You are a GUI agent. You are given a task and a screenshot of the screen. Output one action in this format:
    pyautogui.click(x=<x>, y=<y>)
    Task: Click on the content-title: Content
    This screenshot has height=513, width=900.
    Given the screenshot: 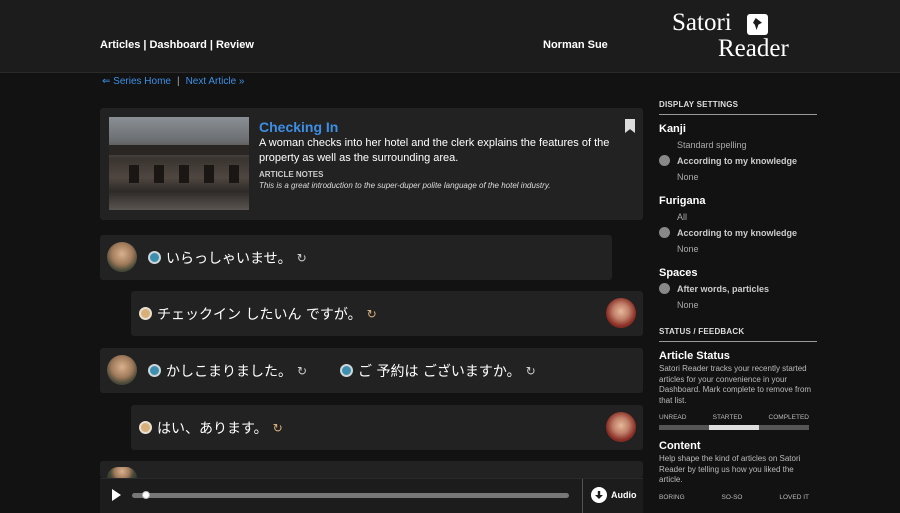 What is the action you would take?
    pyautogui.click(x=680, y=446)
    